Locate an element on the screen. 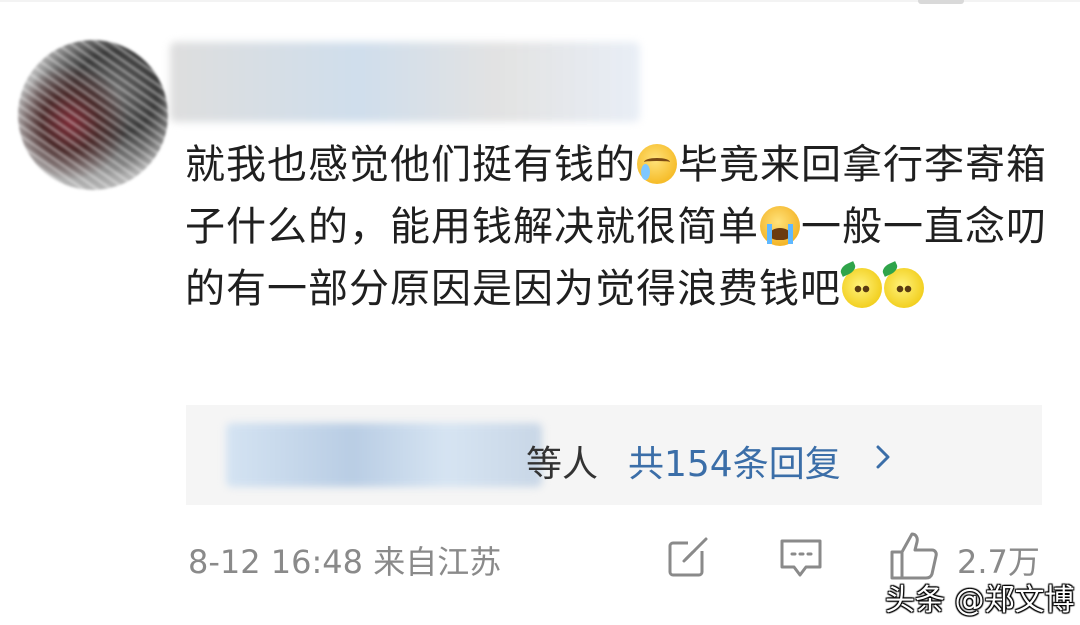 Image resolution: width=1080 pixels, height=625 pixels. username-blurred is located at coordinates (405, 82).